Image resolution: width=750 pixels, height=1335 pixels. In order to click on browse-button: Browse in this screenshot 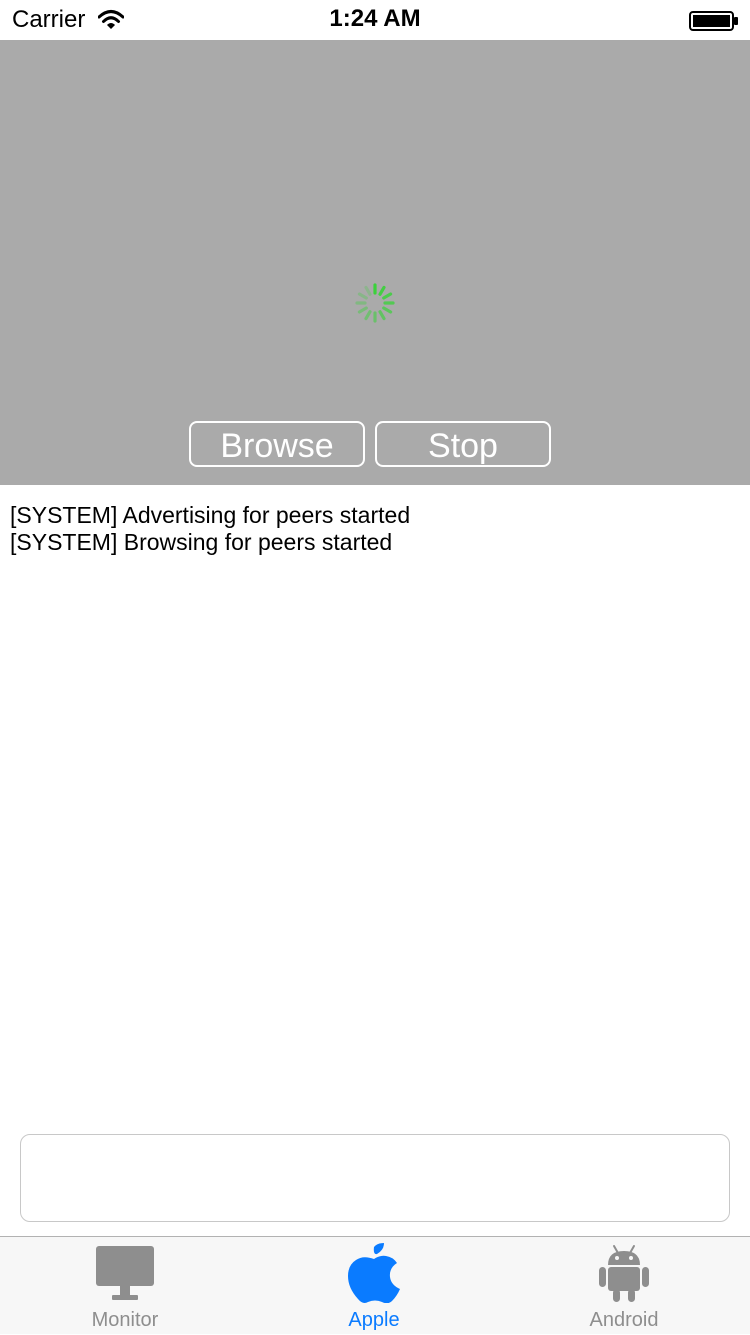, I will do `click(277, 444)`.